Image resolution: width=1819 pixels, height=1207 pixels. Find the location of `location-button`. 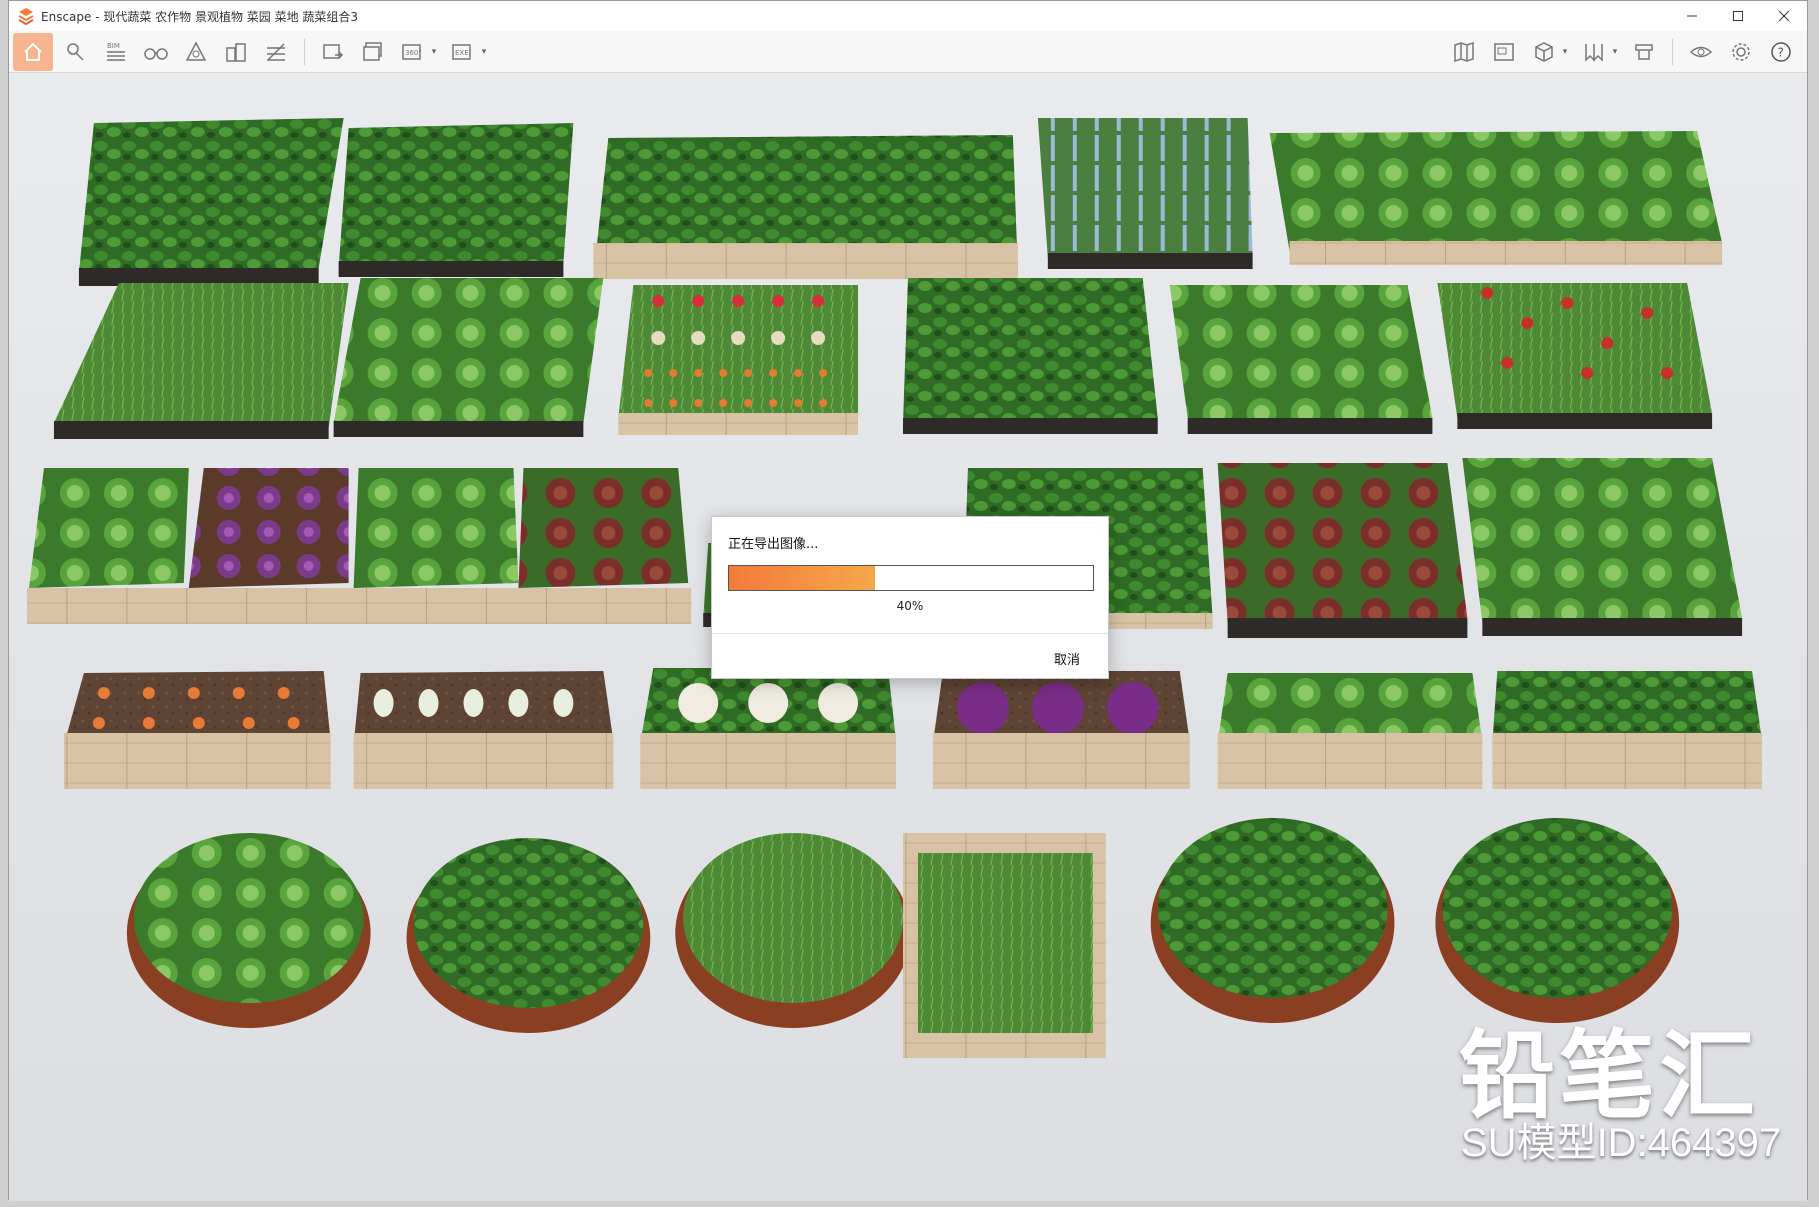

location-button is located at coordinates (76, 52).